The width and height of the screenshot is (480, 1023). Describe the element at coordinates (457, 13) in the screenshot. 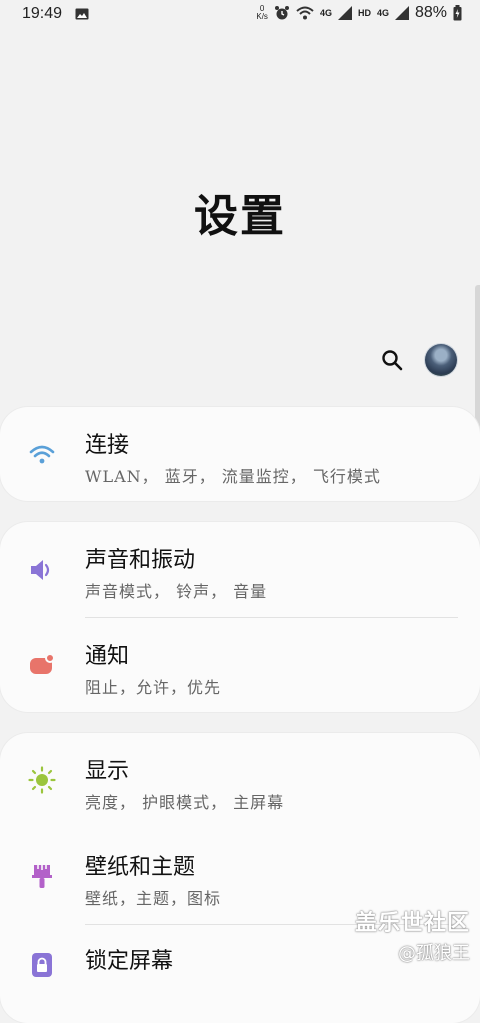

I see `battery-icon` at that location.